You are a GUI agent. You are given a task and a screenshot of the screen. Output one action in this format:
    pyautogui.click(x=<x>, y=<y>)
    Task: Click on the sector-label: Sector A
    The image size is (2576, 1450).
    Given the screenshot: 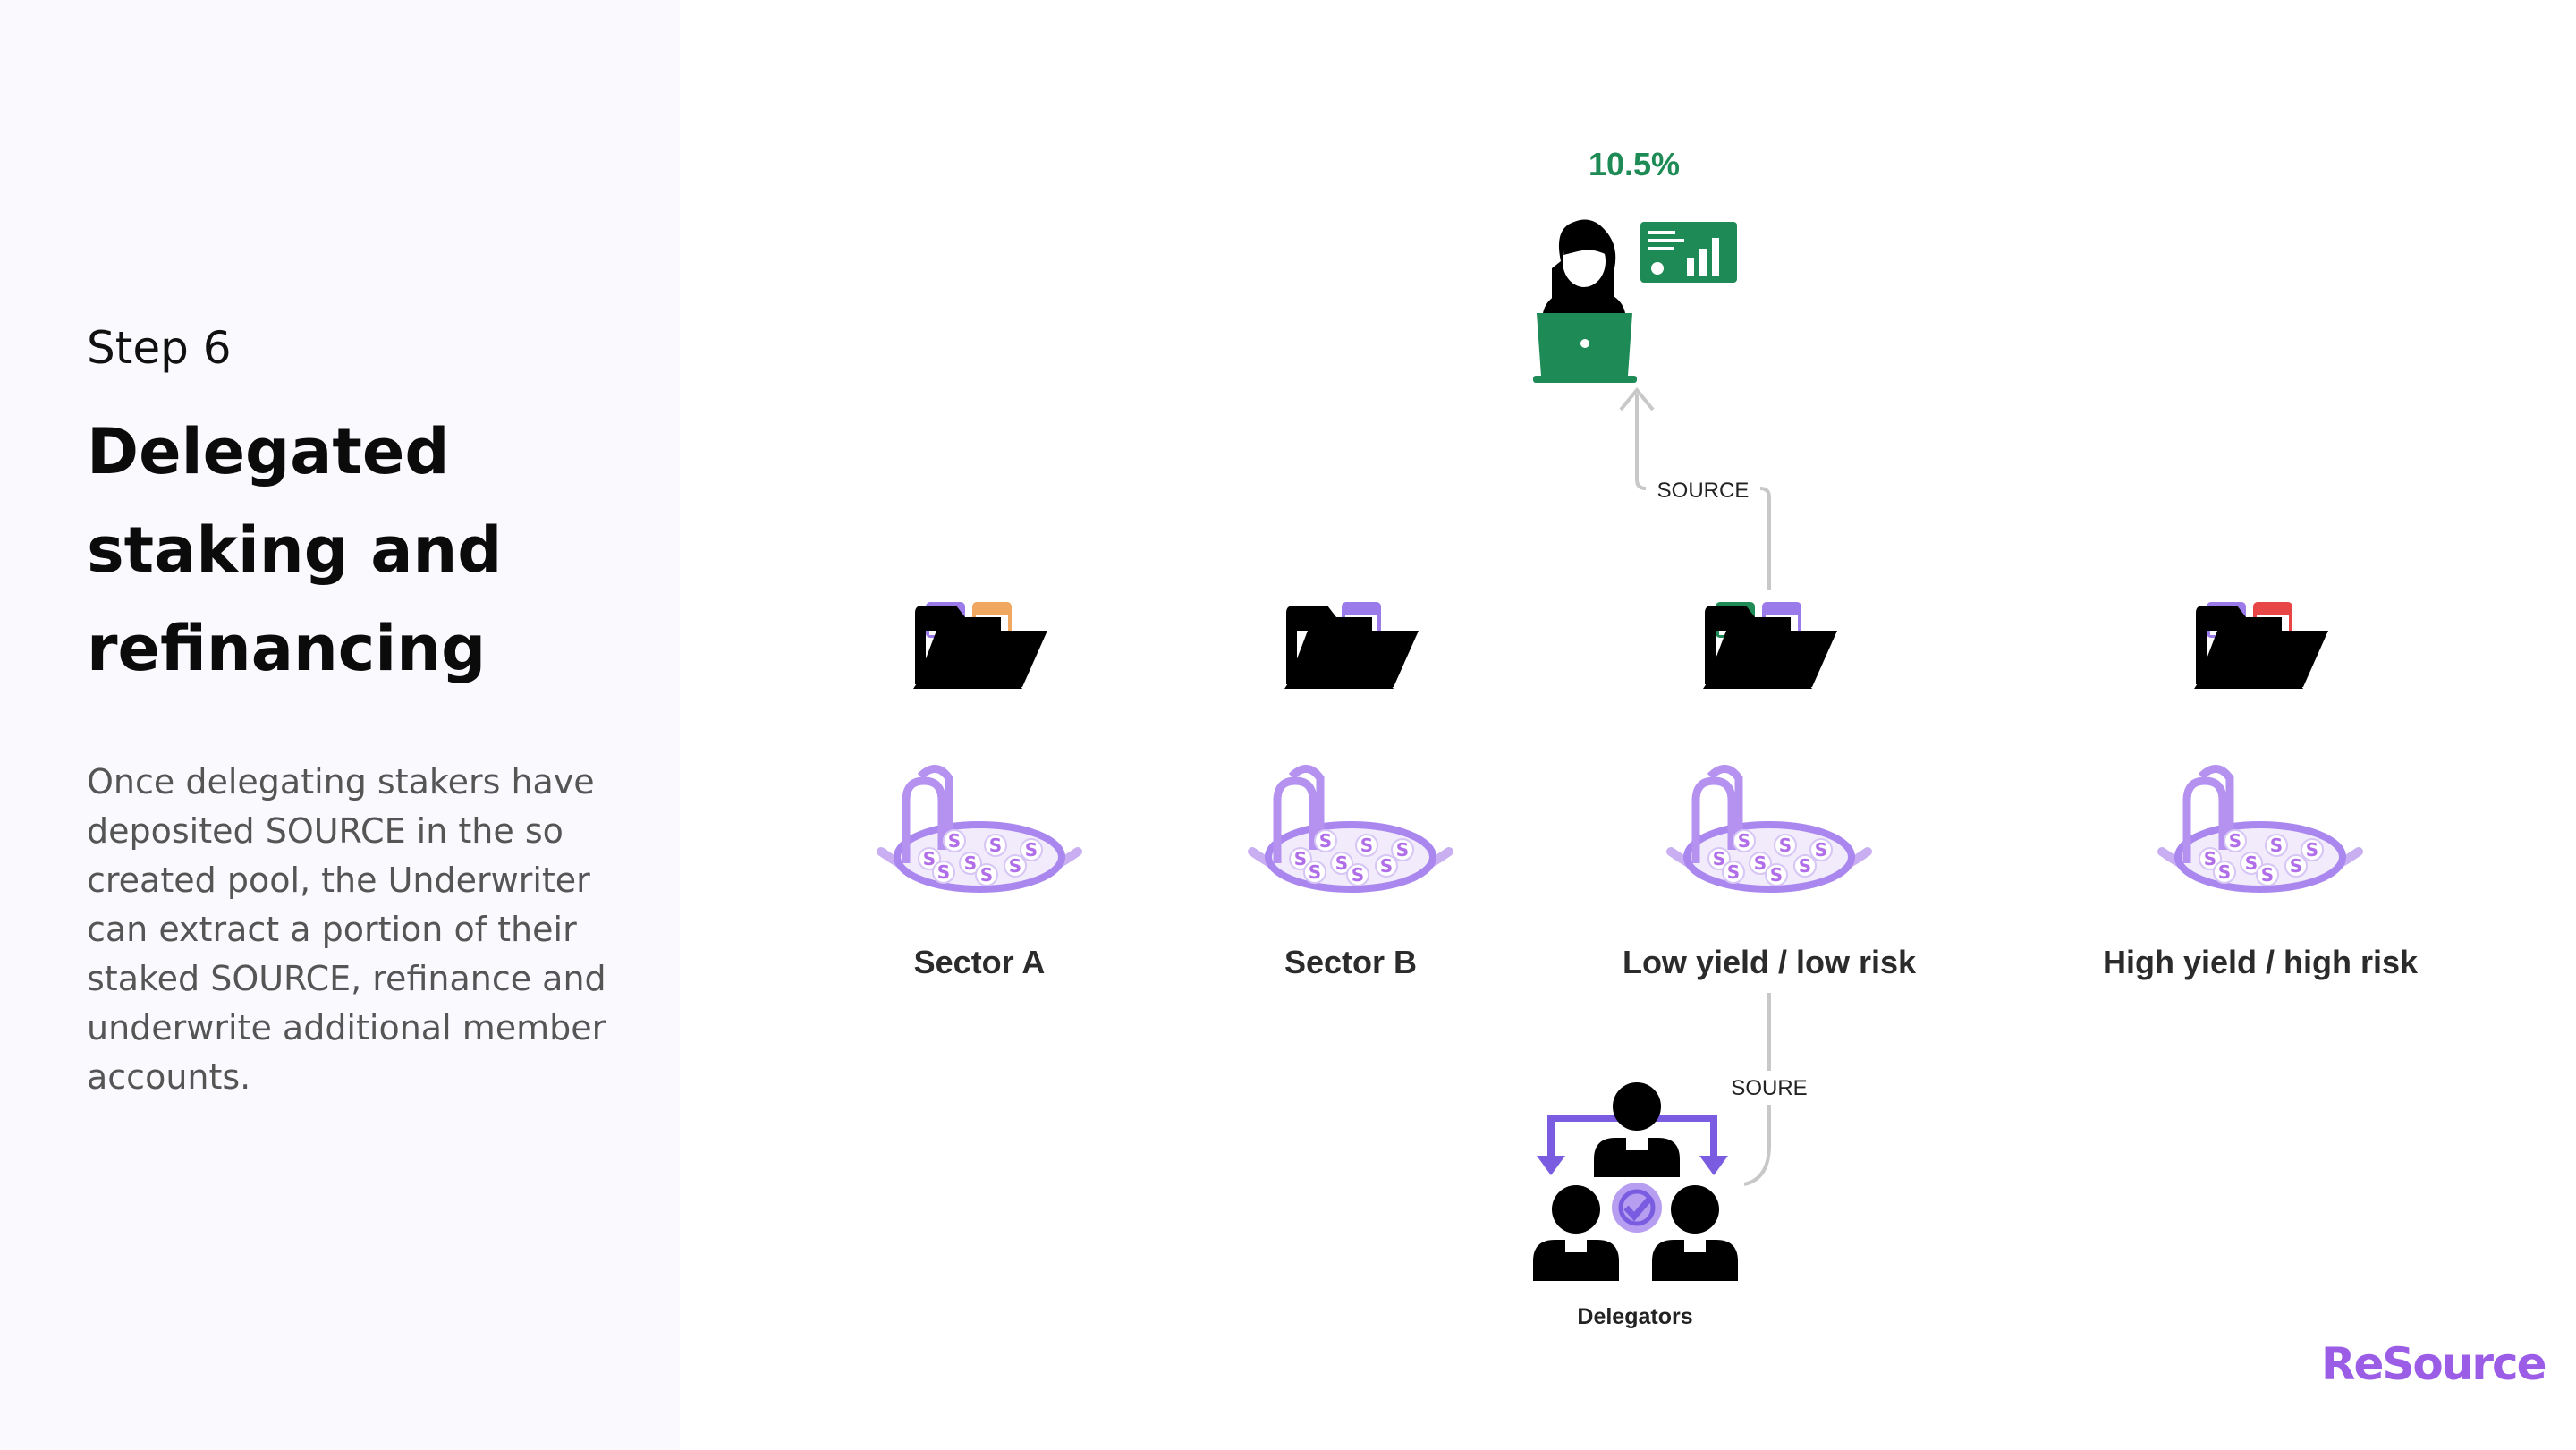 What is the action you would take?
    pyautogui.click(x=980, y=962)
    